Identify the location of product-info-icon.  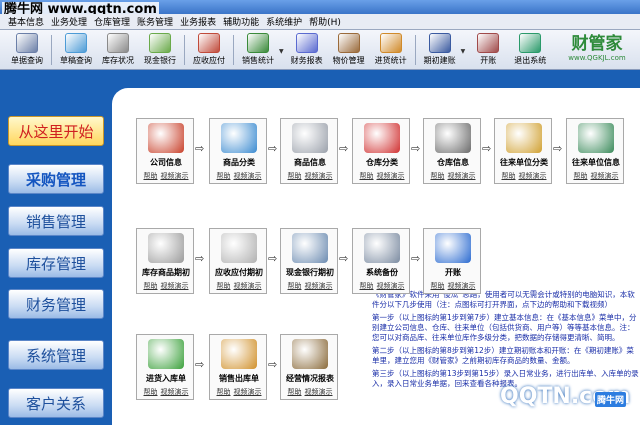
(310, 138).